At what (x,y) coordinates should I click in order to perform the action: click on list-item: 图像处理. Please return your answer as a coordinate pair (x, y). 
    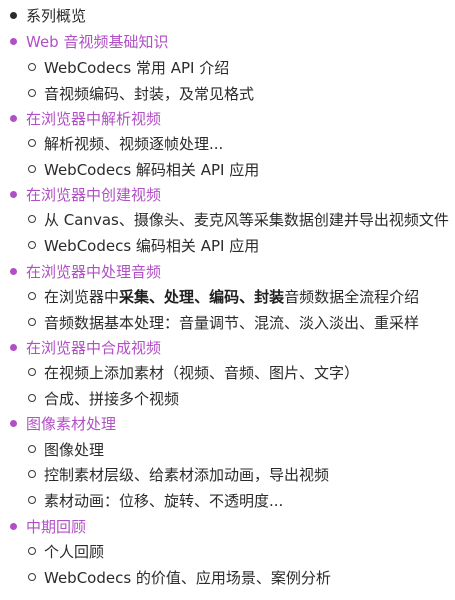
    Looking at the image, I should click on (52, 450).